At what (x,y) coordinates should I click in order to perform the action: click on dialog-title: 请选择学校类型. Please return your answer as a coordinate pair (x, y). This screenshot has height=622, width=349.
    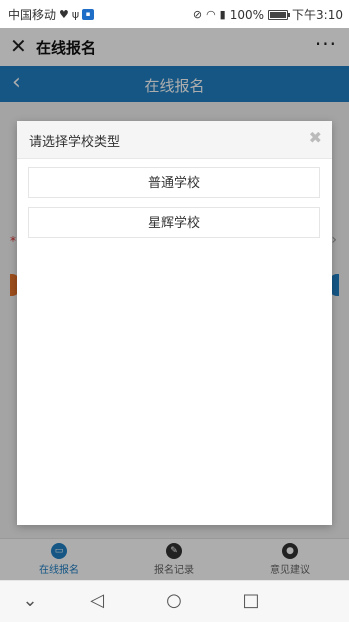
    Looking at the image, I should click on (75, 142).